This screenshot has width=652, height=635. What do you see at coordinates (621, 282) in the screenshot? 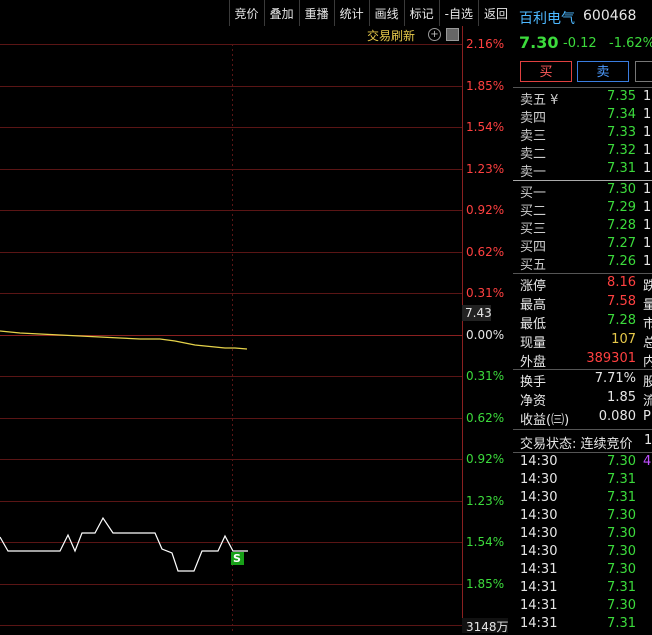
I see `stat-value: 8.16` at bounding box center [621, 282].